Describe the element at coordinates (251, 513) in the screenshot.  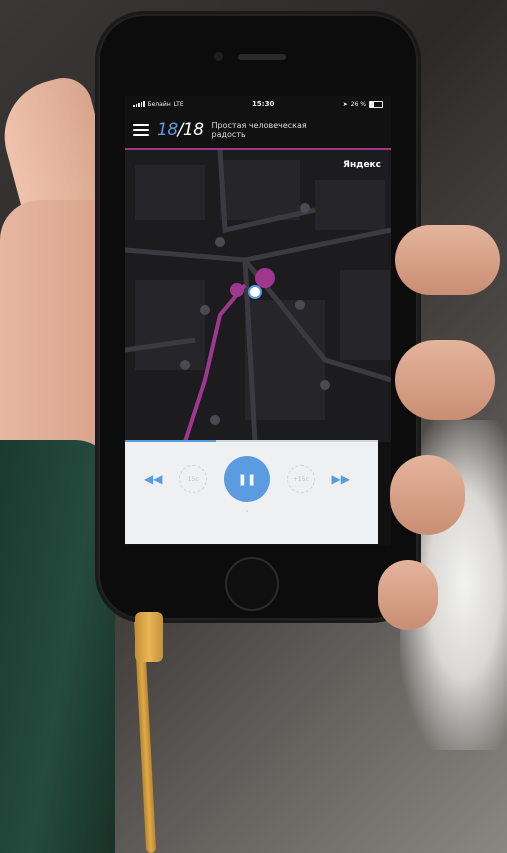
I see `expand-chevron-icon: ⌃` at that location.